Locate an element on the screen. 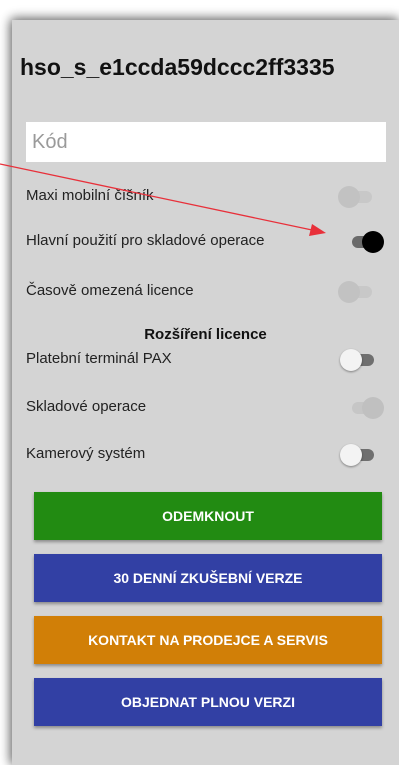  license-label: Maxi mobilní číšník is located at coordinates (90, 195).